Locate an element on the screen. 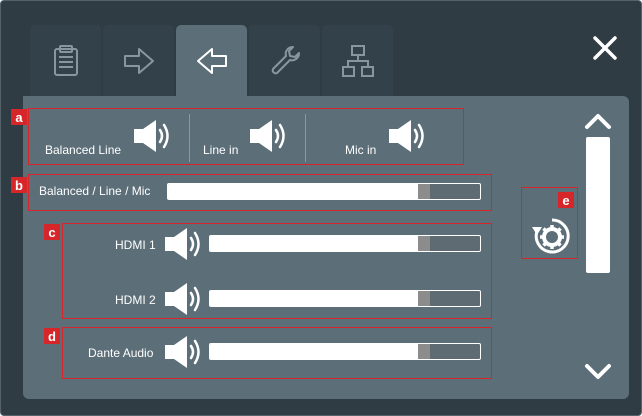  wrench-icon is located at coordinates (285, 59).